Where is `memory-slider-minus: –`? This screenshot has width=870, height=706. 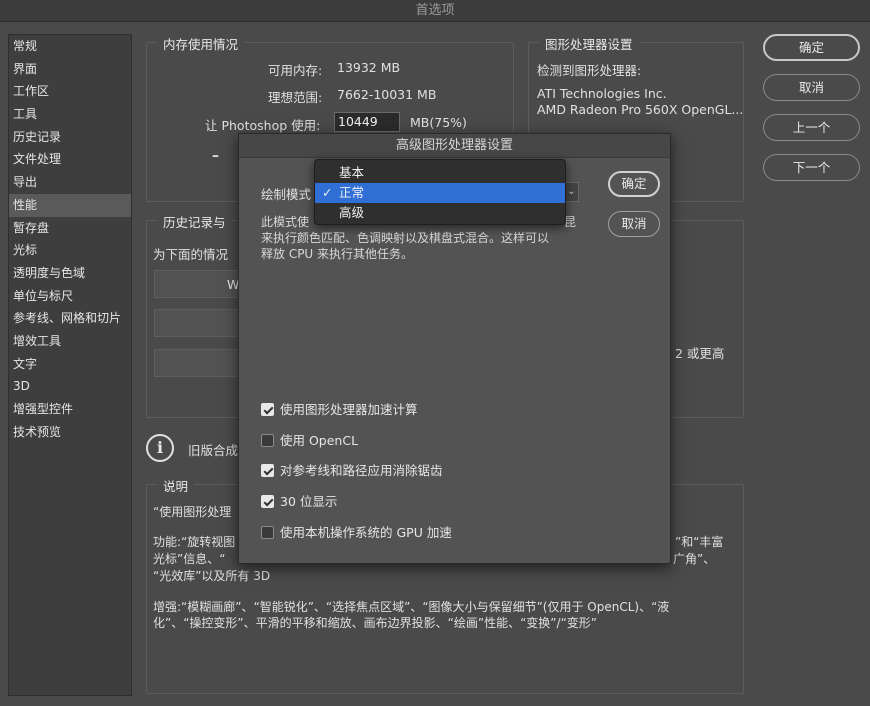 memory-slider-minus: – is located at coordinates (215, 156).